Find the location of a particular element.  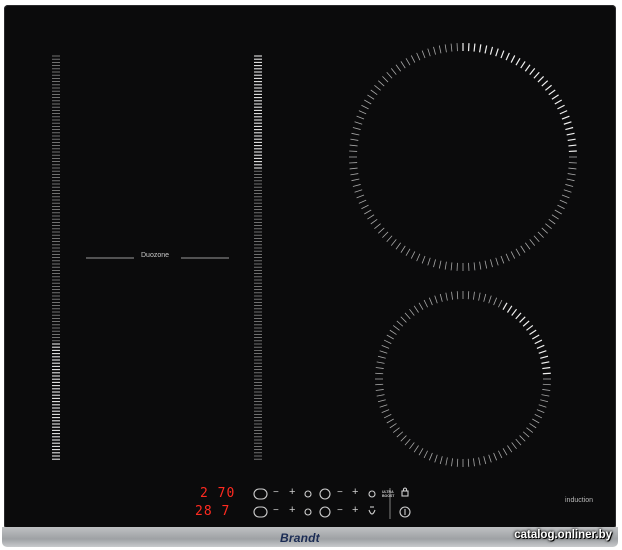

lock-icon is located at coordinates (405, 493).